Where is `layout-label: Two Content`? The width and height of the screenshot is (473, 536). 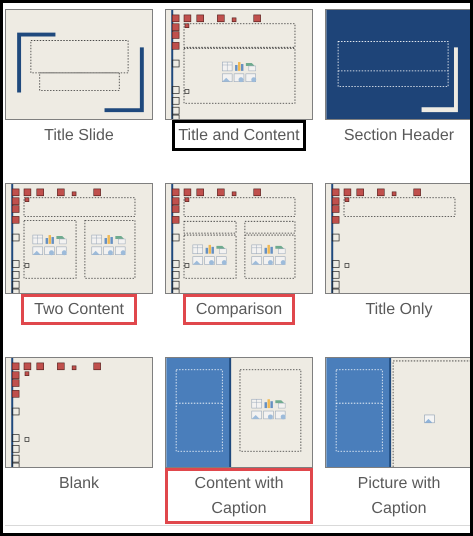 layout-label: Two Content is located at coordinates (79, 309).